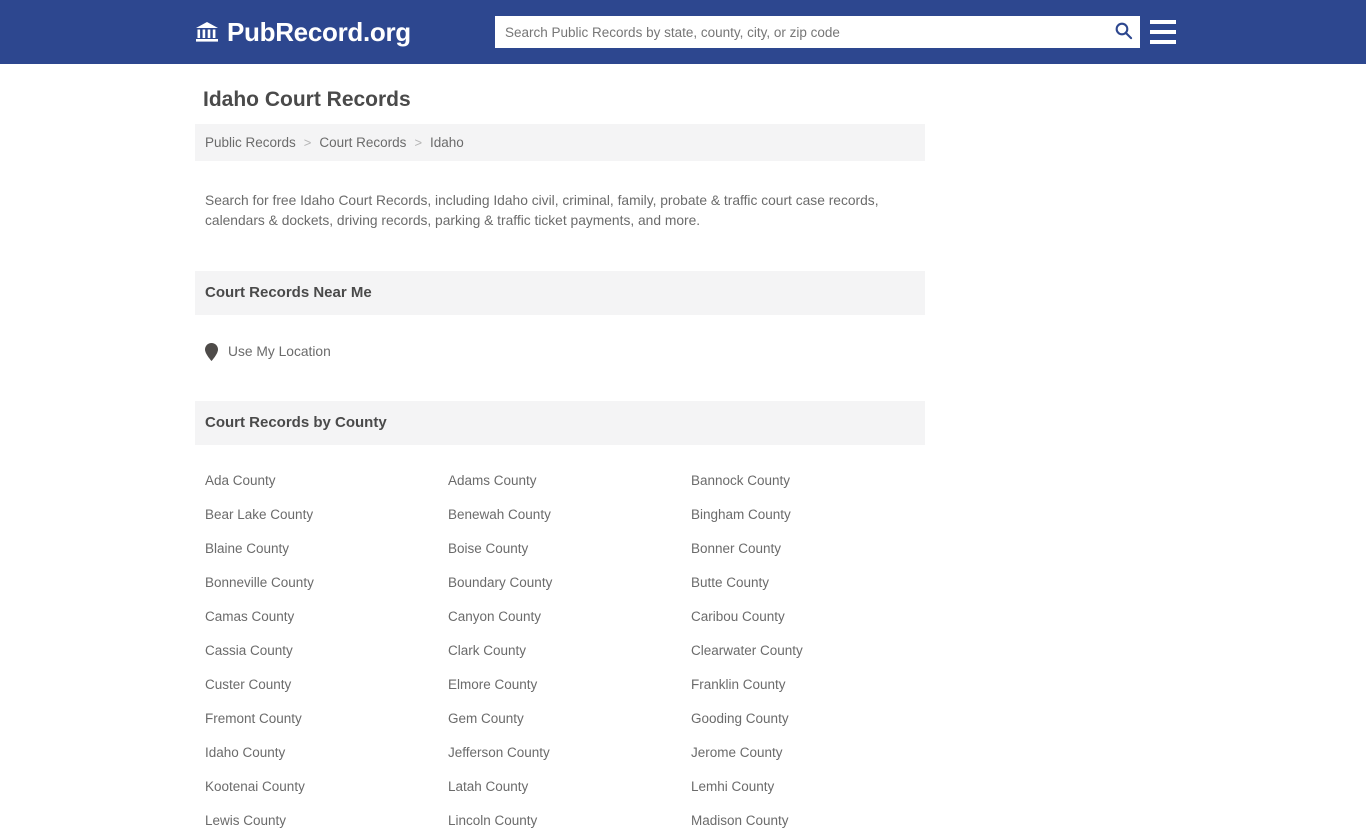 Image resolution: width=1366 pixels, height=828 pixels. What do you see at coordinates (560, 142) in the screenshot?
I see `breadcrumb: Public Records > Court Records > Idaho` at bounding box center [560, 142].